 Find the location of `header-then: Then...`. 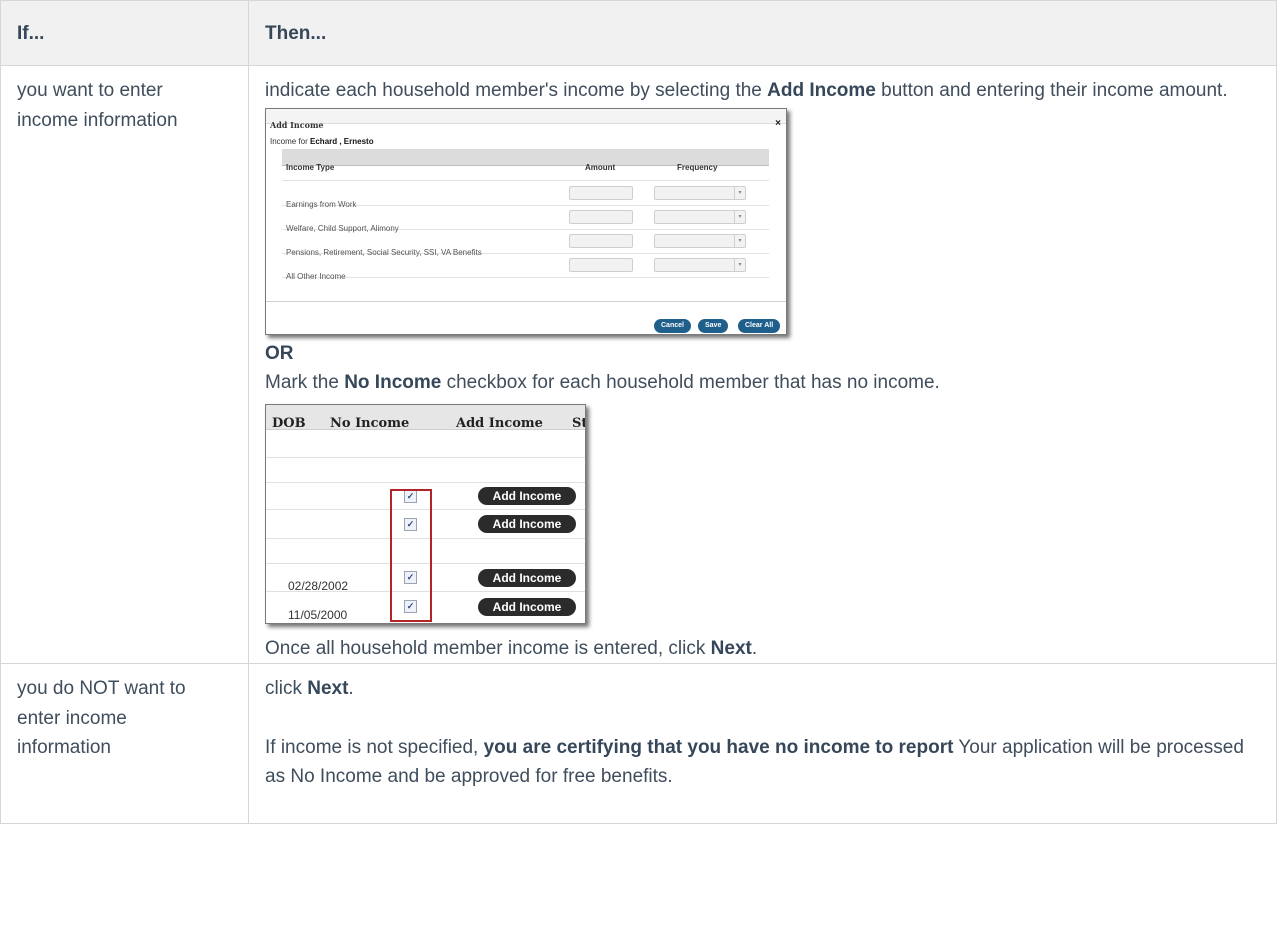

header-then: Then... is located at coordinates (762, 33).